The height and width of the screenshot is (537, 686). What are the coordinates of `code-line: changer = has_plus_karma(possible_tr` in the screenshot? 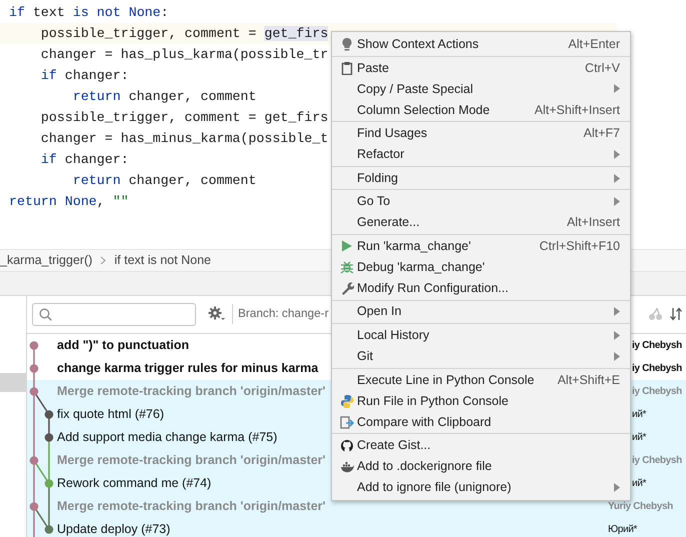 It's located at (184, 55).